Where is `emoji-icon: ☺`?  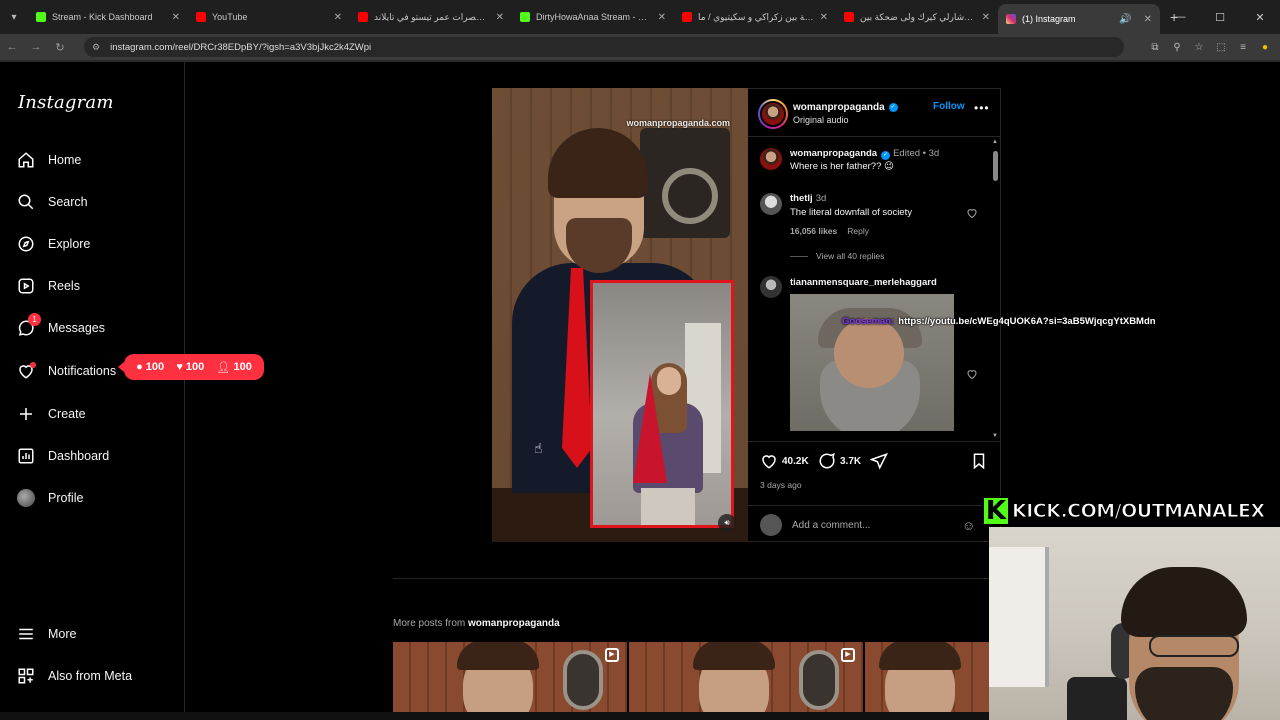
emoji-icon: ☺ is located at coordinates (968, 525).